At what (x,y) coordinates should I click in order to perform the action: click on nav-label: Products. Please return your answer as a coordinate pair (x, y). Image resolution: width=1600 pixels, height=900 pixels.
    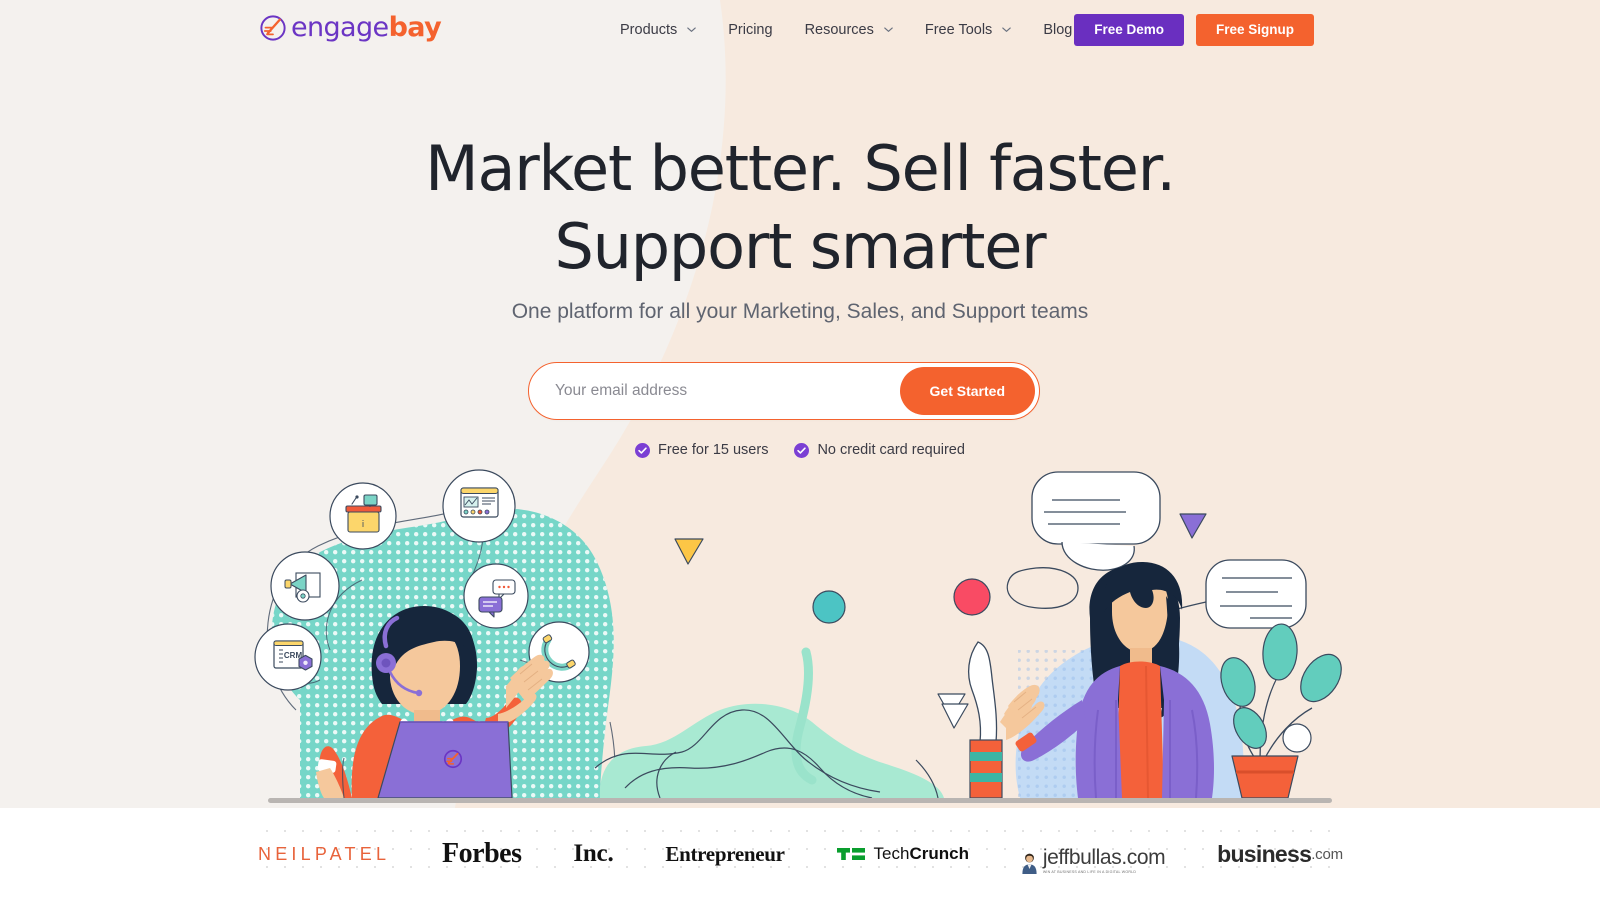
    Looking at the image, I should click on (649, 30).